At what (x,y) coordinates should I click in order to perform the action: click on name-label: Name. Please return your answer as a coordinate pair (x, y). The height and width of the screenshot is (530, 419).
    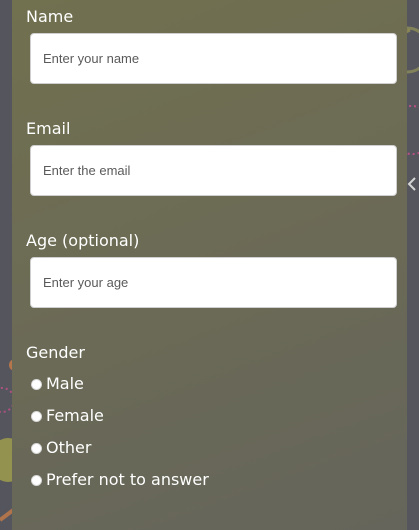
    Looking at the image, I should click on (50, 16).